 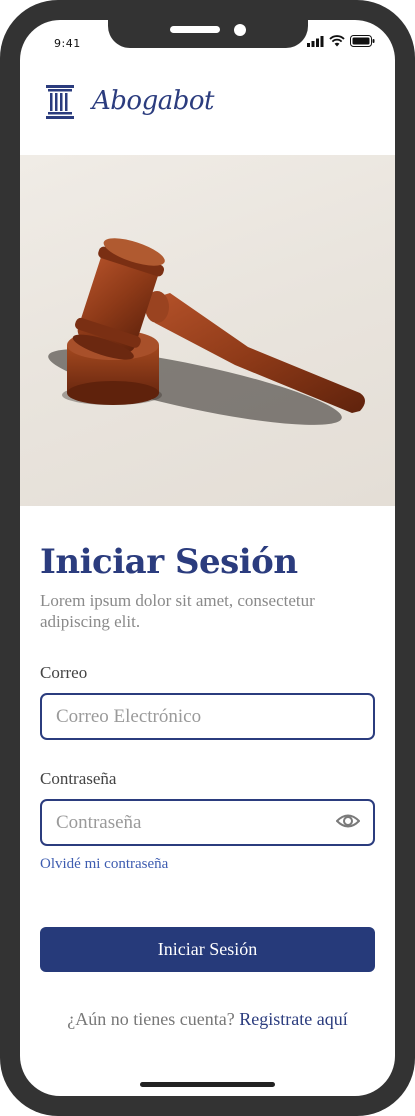 I want to click on front-camera, so click(x=240, y=30).